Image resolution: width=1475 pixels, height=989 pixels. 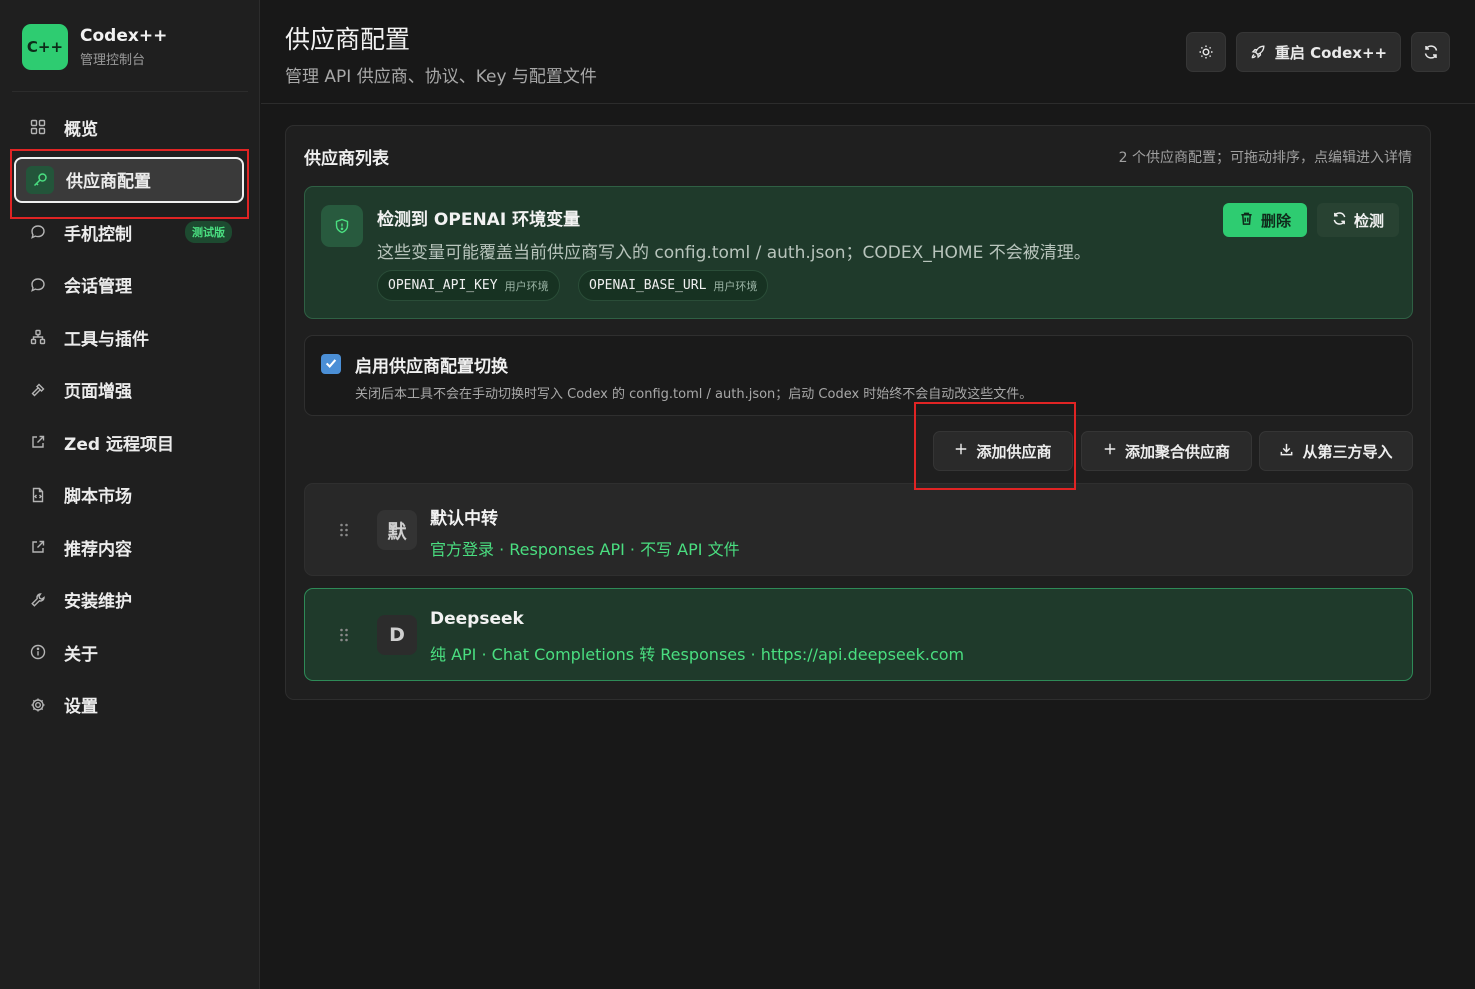 I want to click on sidebar-item-label: 手机控制, so click(x=98, y=234).